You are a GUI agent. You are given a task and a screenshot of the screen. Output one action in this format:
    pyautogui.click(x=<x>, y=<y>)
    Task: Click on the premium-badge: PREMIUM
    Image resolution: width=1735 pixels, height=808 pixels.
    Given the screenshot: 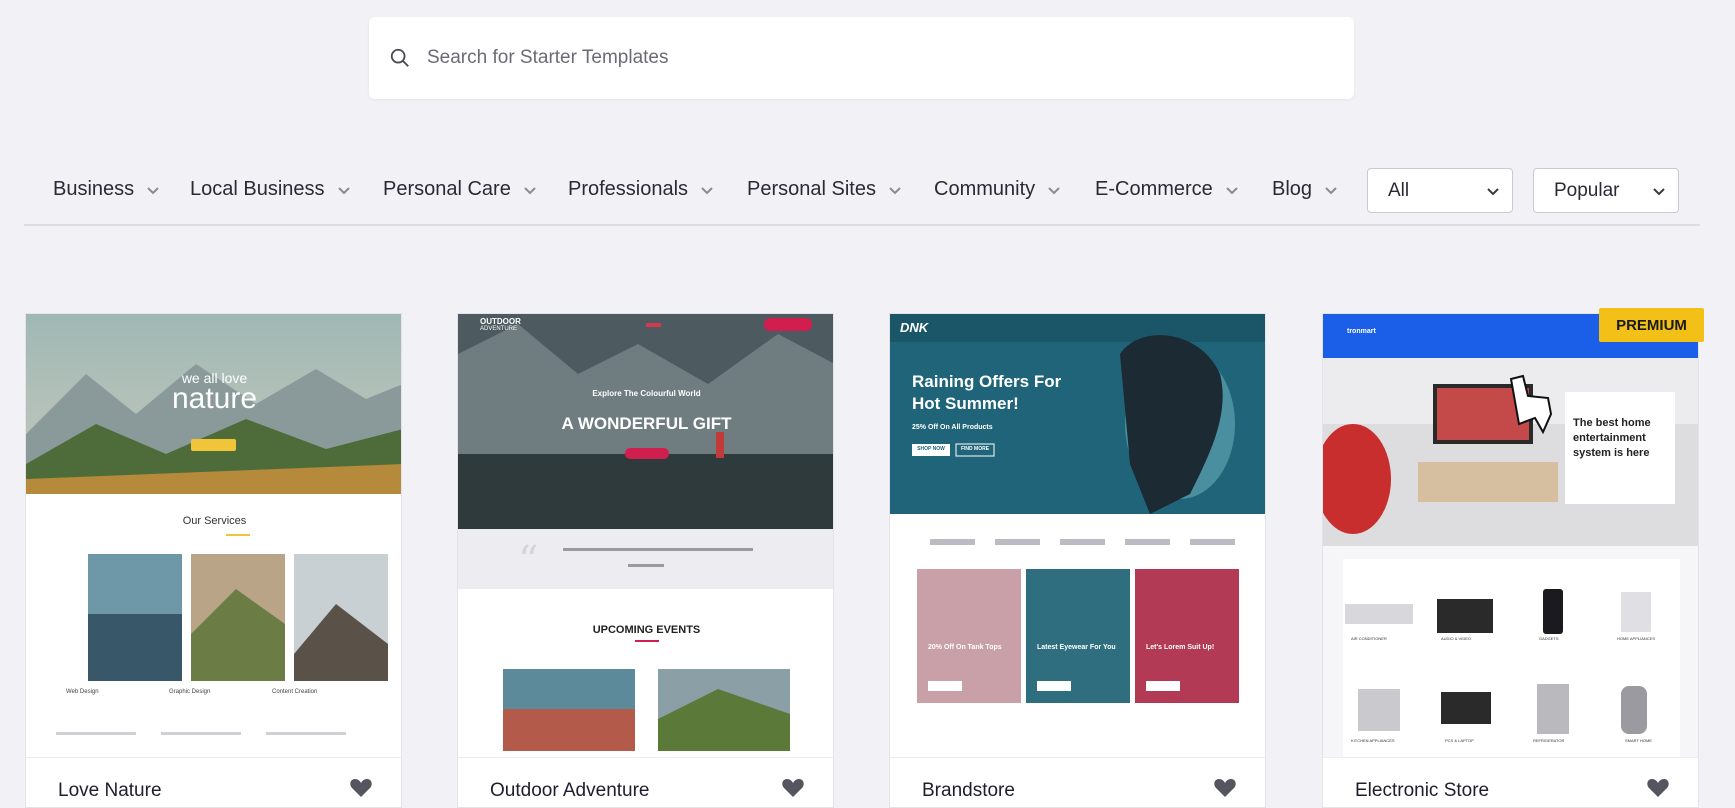 What is the action you would take?
    pyautogui.click(x=1651, y=325)
    